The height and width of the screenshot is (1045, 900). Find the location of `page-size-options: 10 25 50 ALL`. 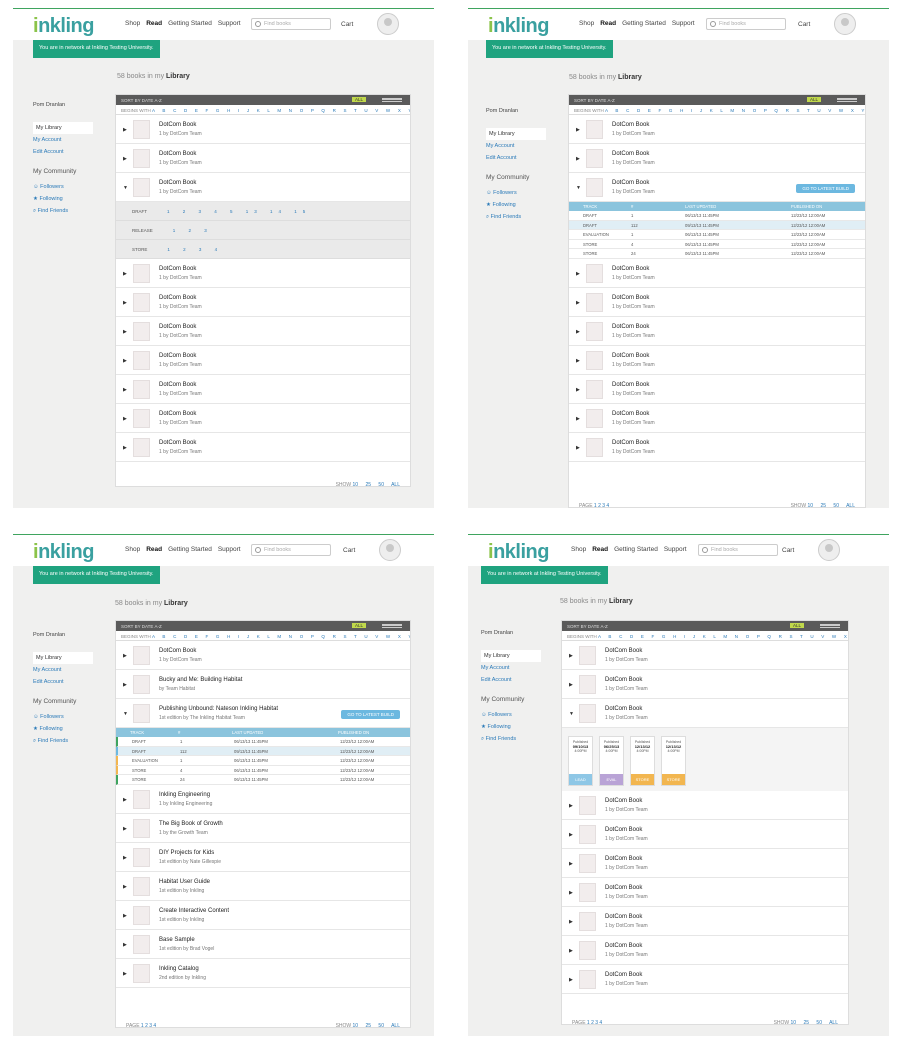

page-size-options: 10 25 50 ALL is located at coordinates (831, 505).